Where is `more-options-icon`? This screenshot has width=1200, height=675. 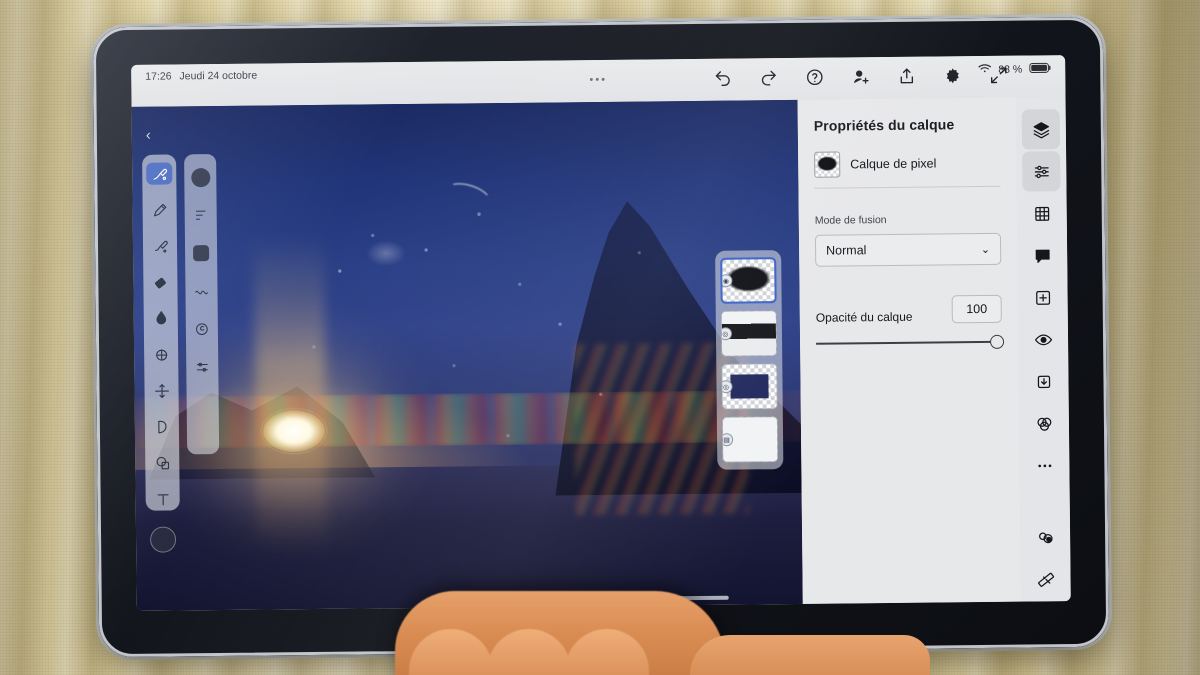 more-options-icon is located at coordinates (1044, 465).